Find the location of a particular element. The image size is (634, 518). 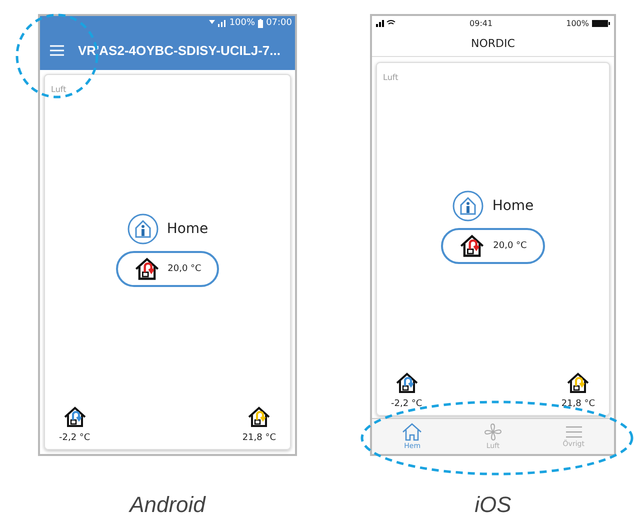

clock: 07:00 is located at coordinates (279, 23).